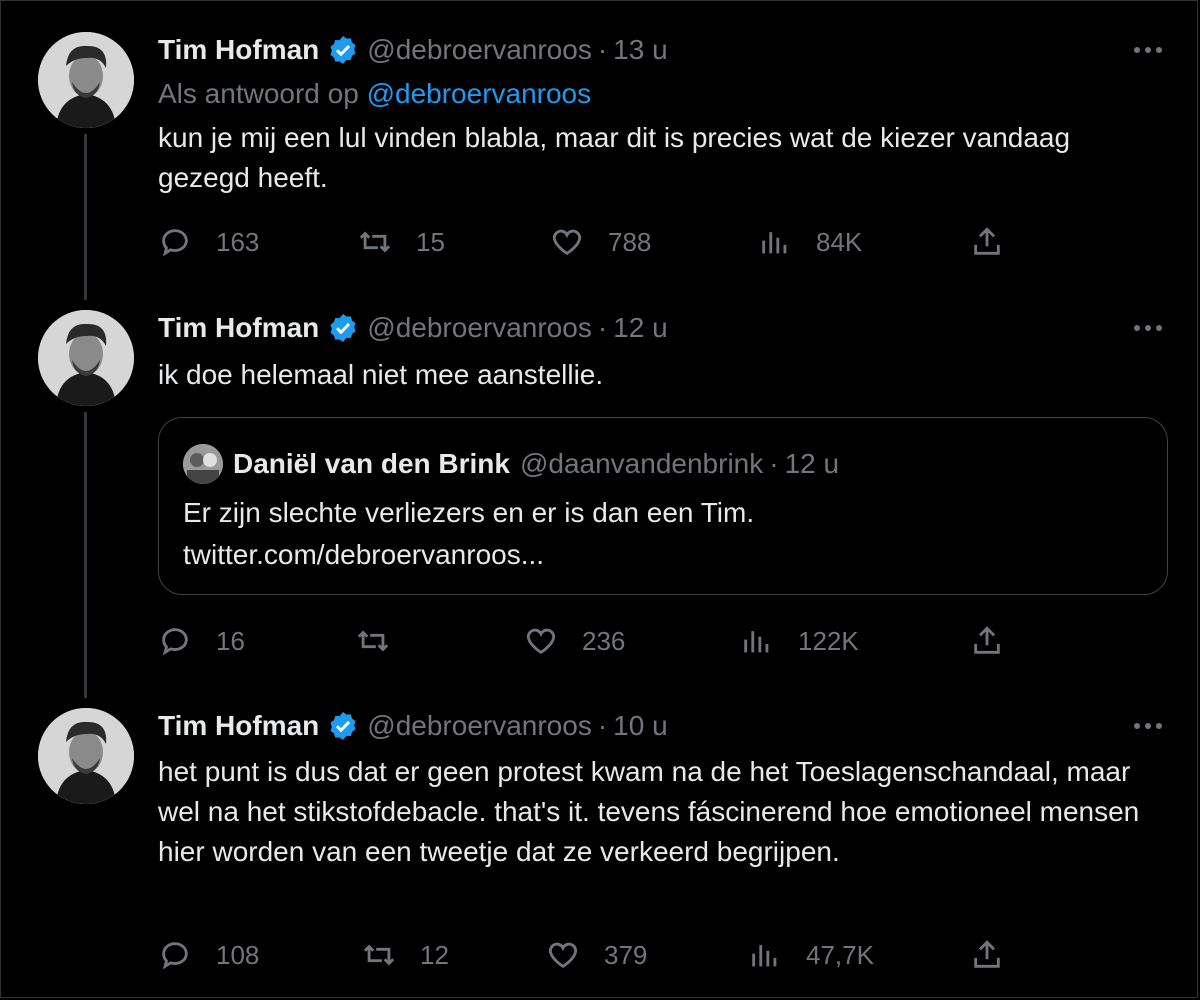 This screenshot has width=1200, height=1000. I want to click on timestamp: 13 u, so click(640, 50).